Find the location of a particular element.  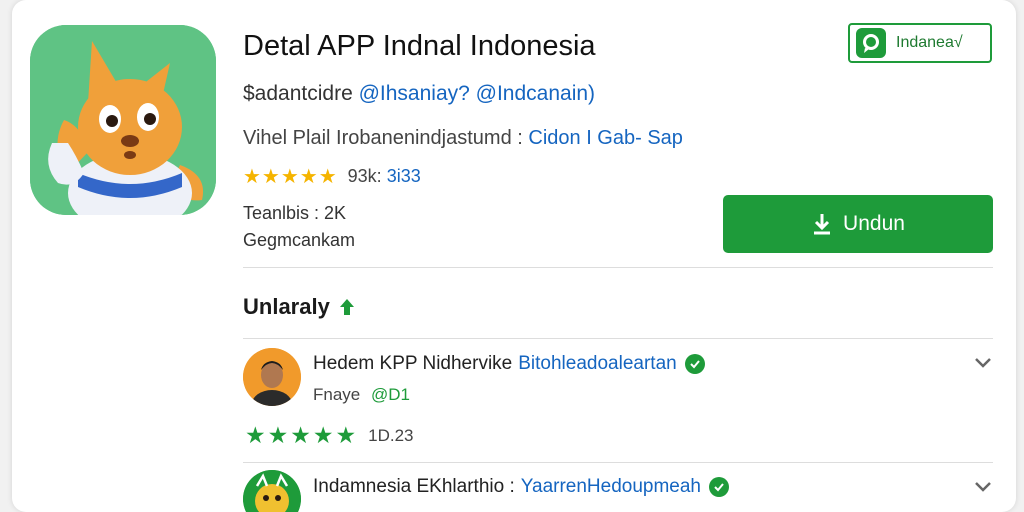

app-rating: ★★★★★ 93k: 3i33 is located at coordinates (332, 176).